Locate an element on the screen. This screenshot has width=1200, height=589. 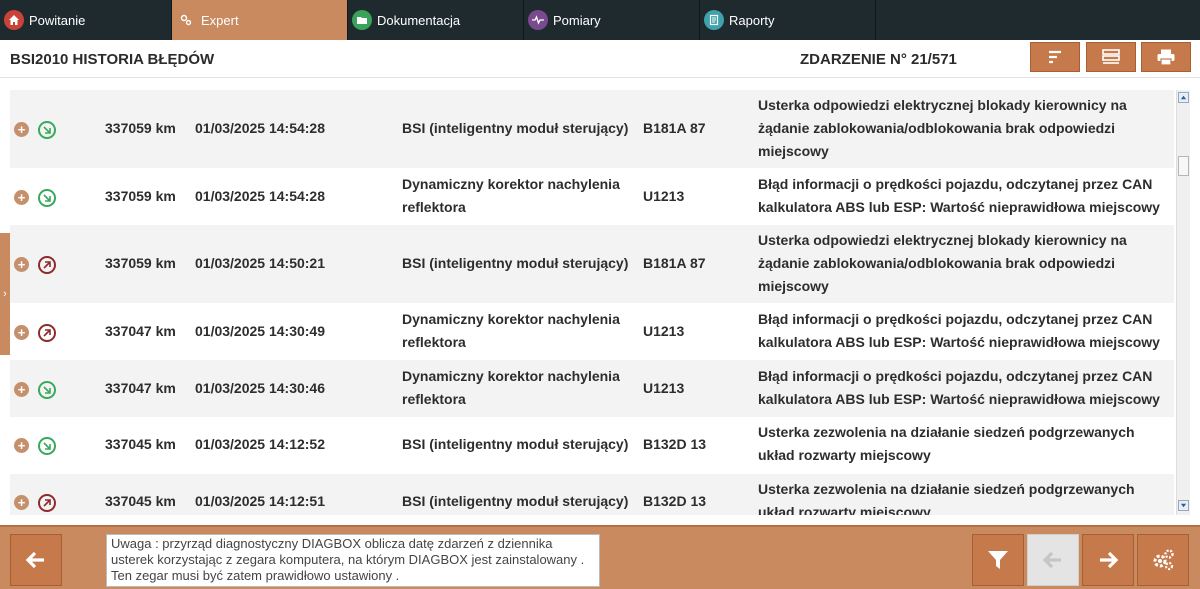
next-button is located at coordinates (1108, 560).